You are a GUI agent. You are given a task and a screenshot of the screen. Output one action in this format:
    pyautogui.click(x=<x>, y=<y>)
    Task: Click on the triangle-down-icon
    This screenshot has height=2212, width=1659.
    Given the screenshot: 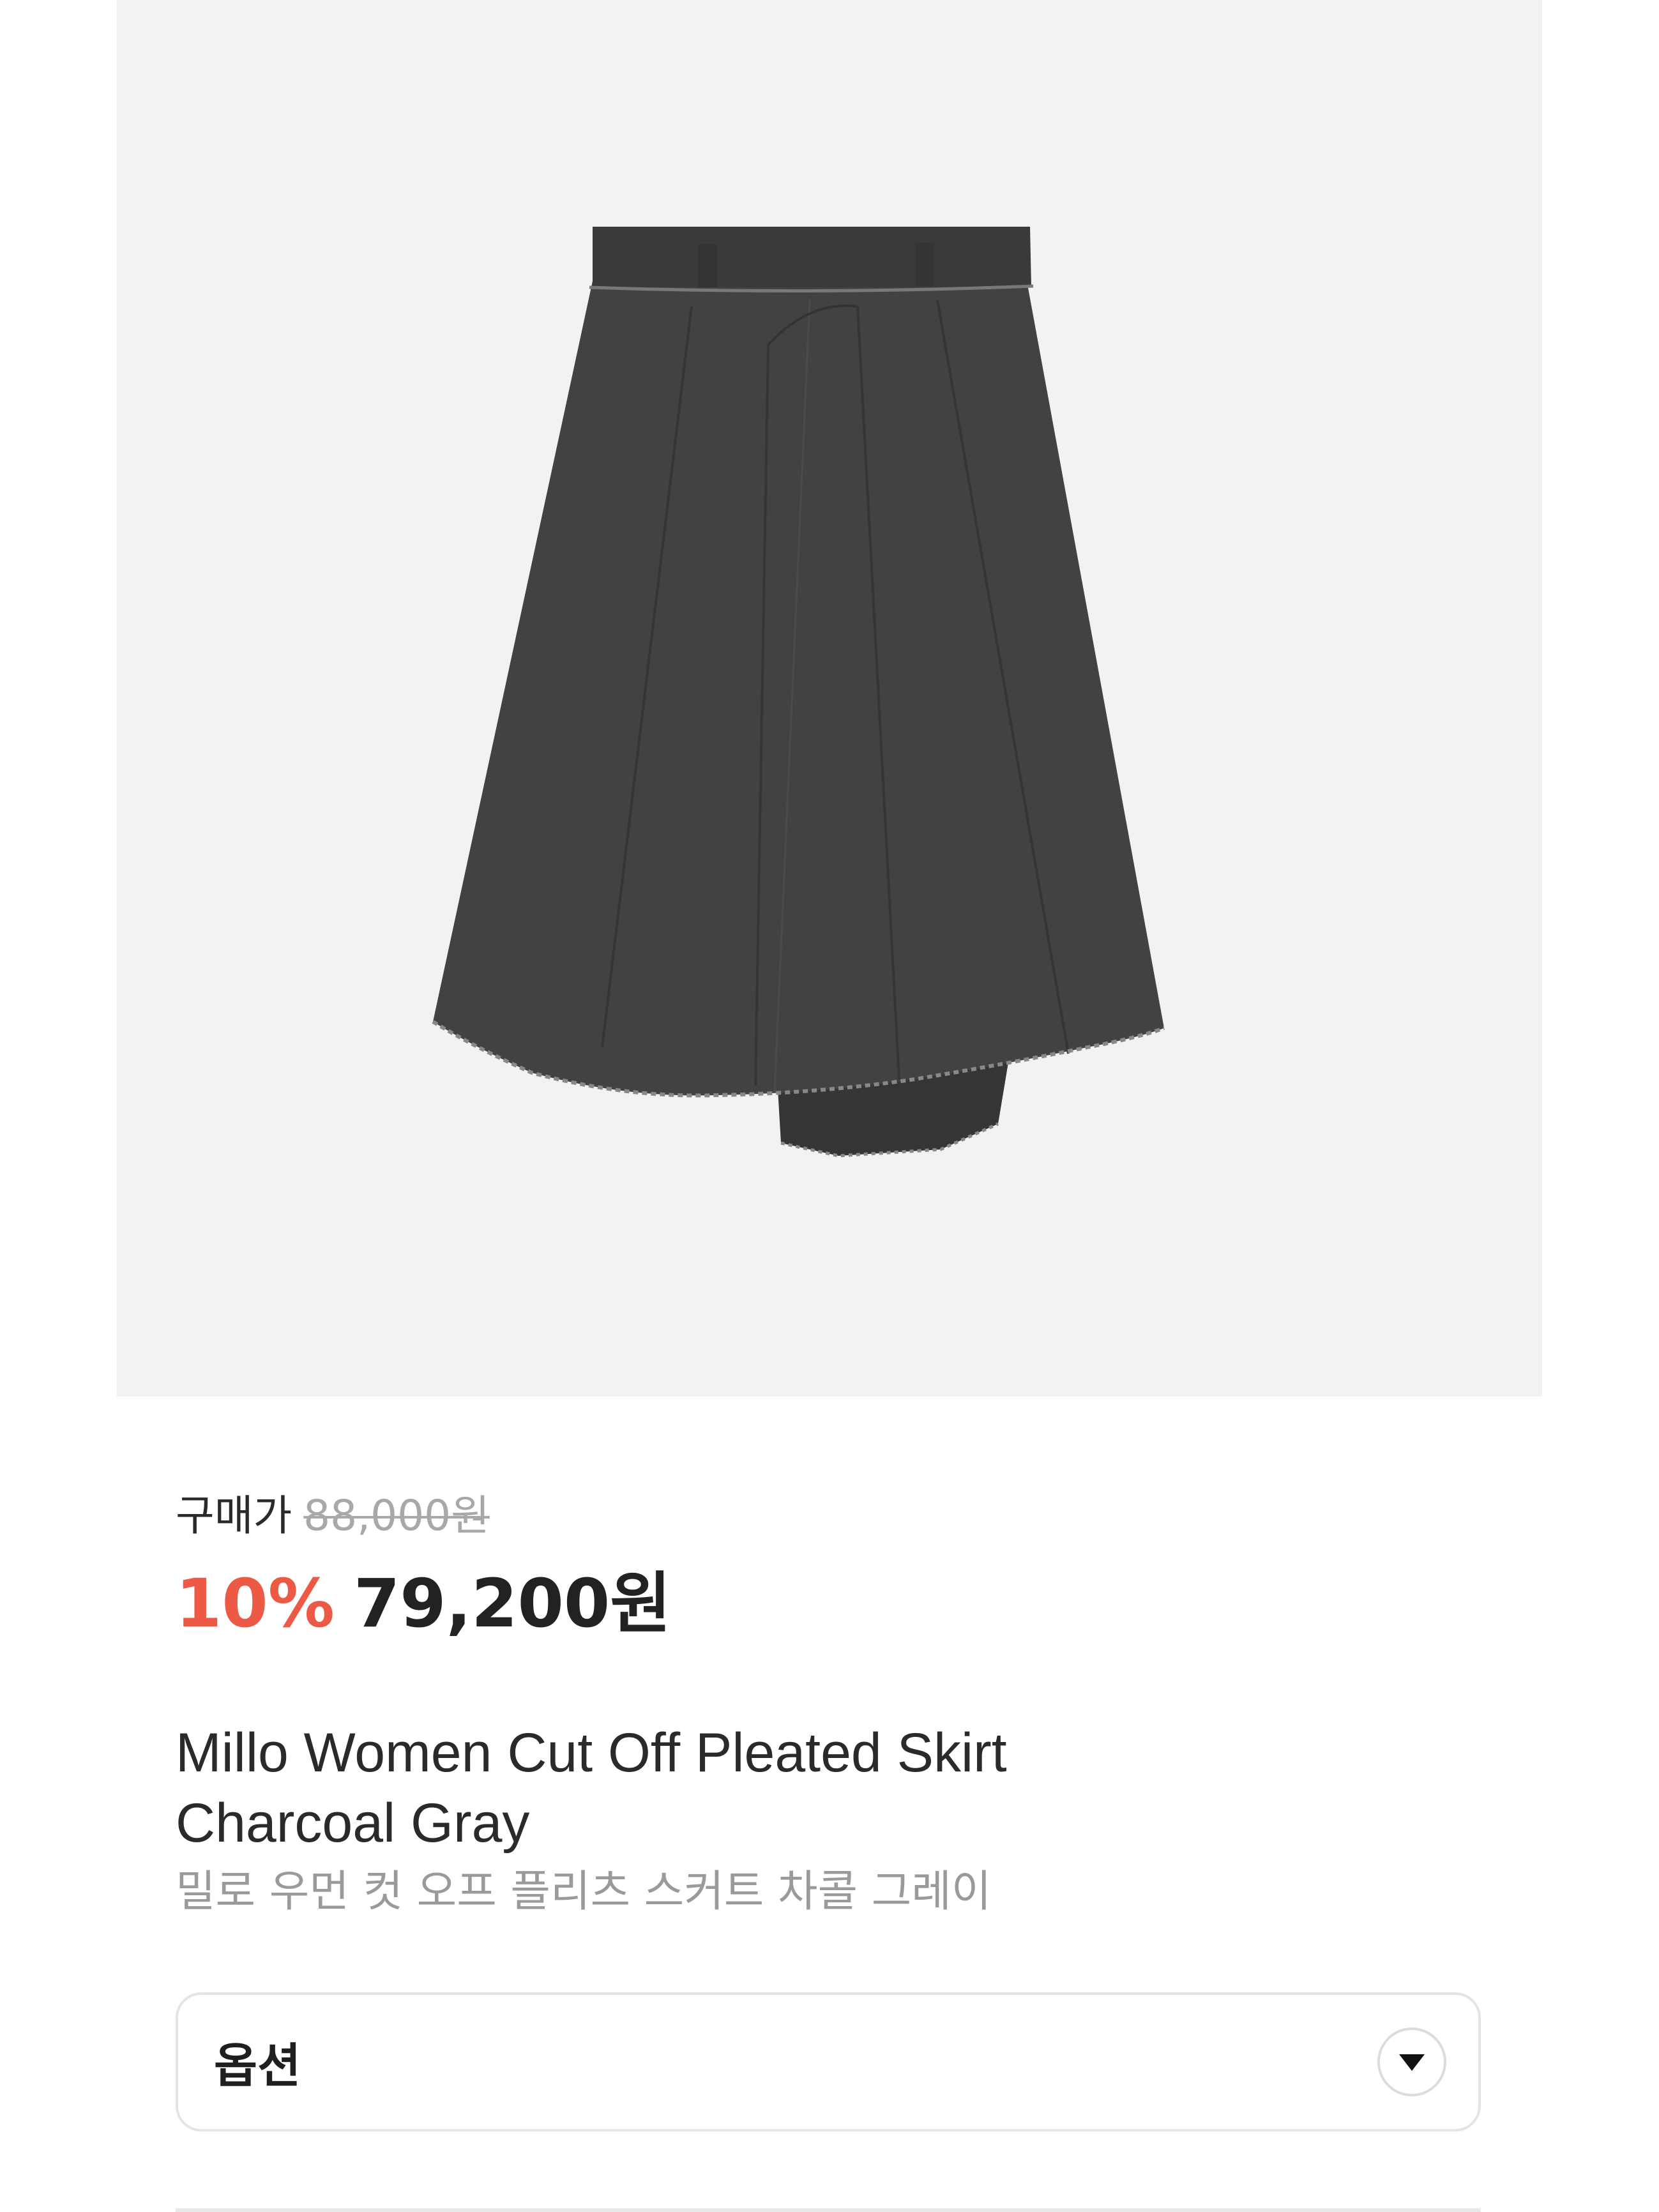 What is the action you would take?
    pyautogui.click(x=1412, y=2063)
    